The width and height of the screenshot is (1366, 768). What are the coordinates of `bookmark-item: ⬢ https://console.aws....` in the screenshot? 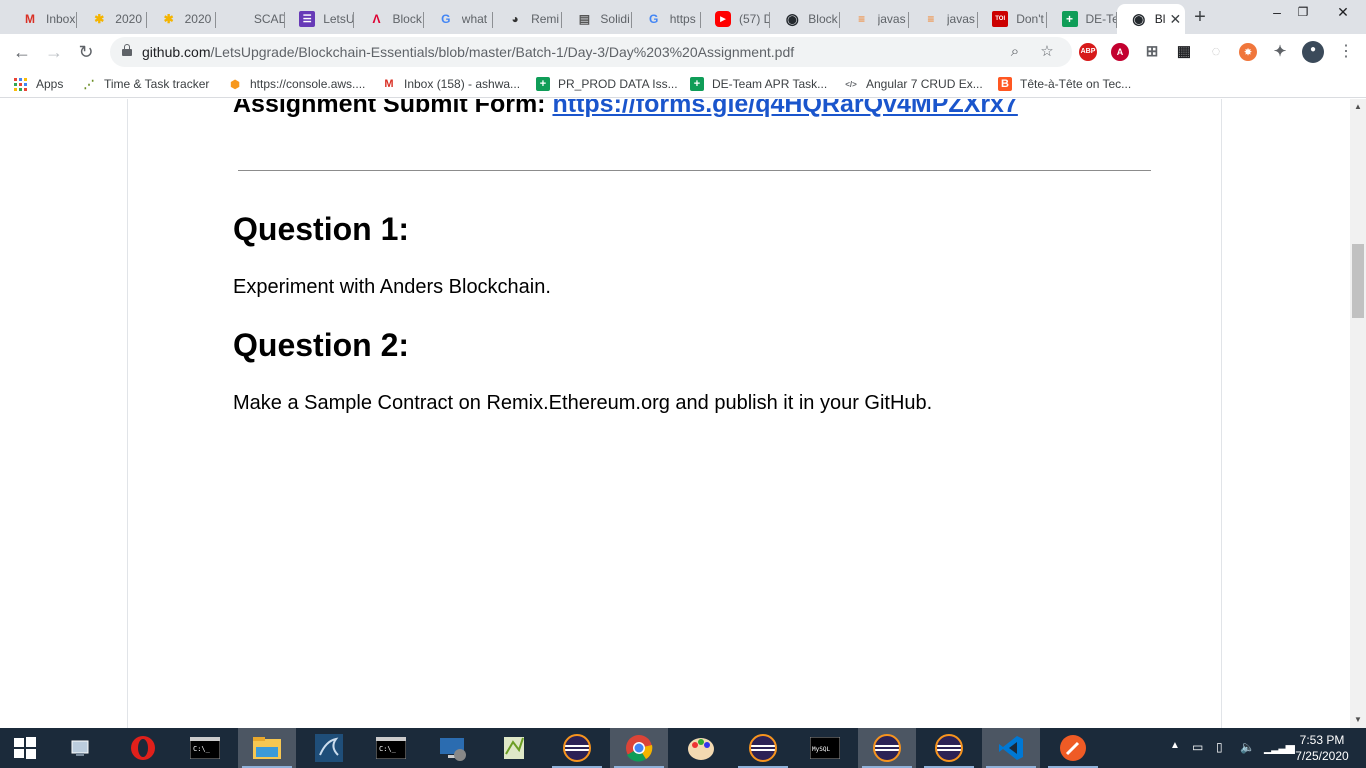 It's located at (296, 84).